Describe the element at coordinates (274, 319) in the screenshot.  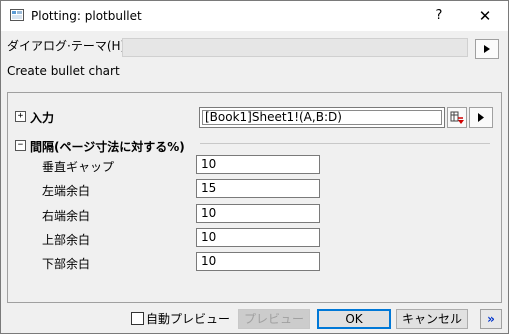
I see `preview-button: プレビュー` at that location.